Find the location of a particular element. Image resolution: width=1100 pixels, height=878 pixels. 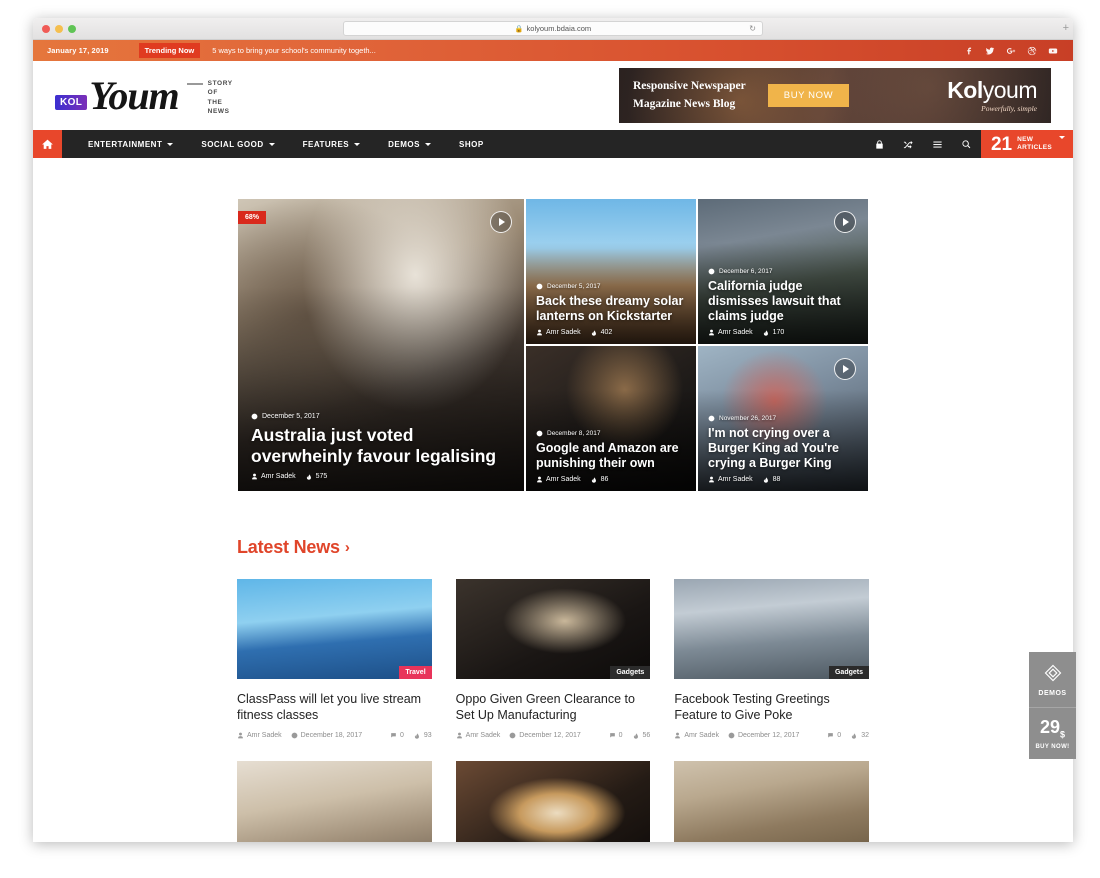

ad-headline-line-2: Magazine News Blog is located at coordinates (684, 103).